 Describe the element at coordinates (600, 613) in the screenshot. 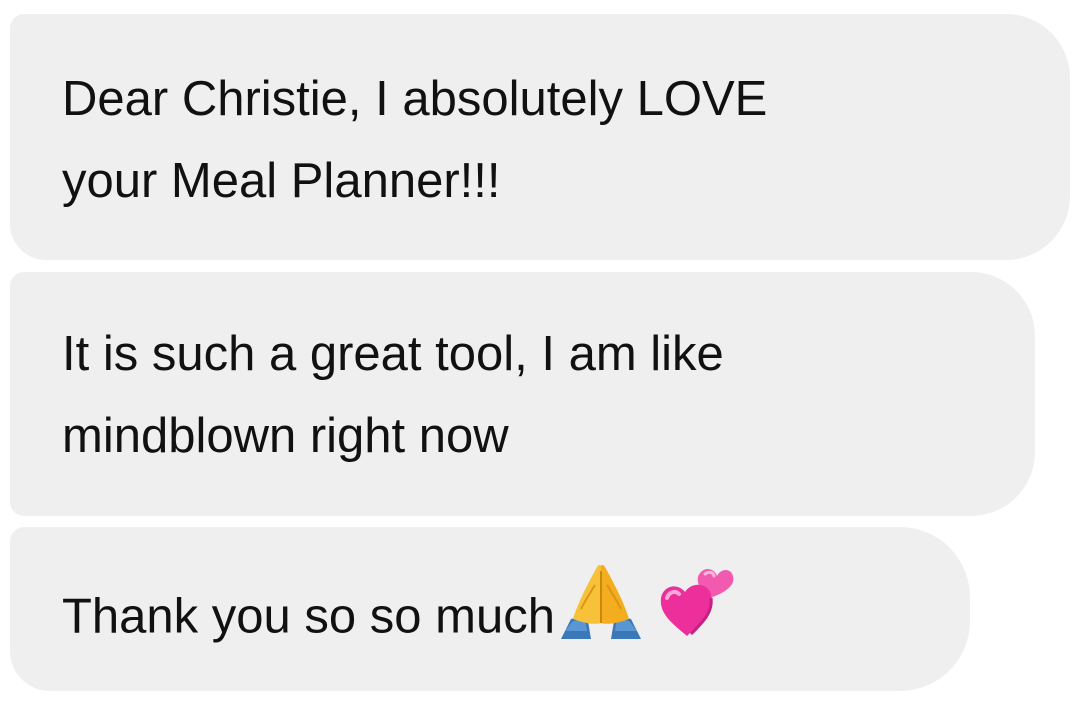

I see `folded-hands-icon` at that location.